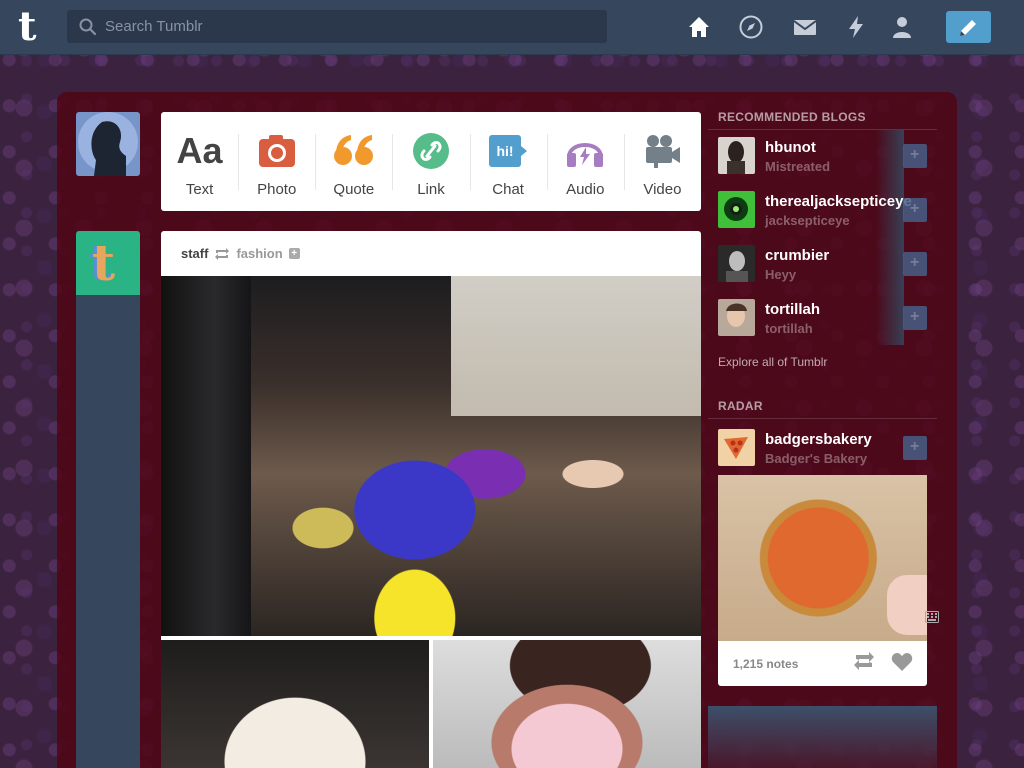 This screenshot has height=768, width=1024. I want to click on user-avatar, so click(108, 144).